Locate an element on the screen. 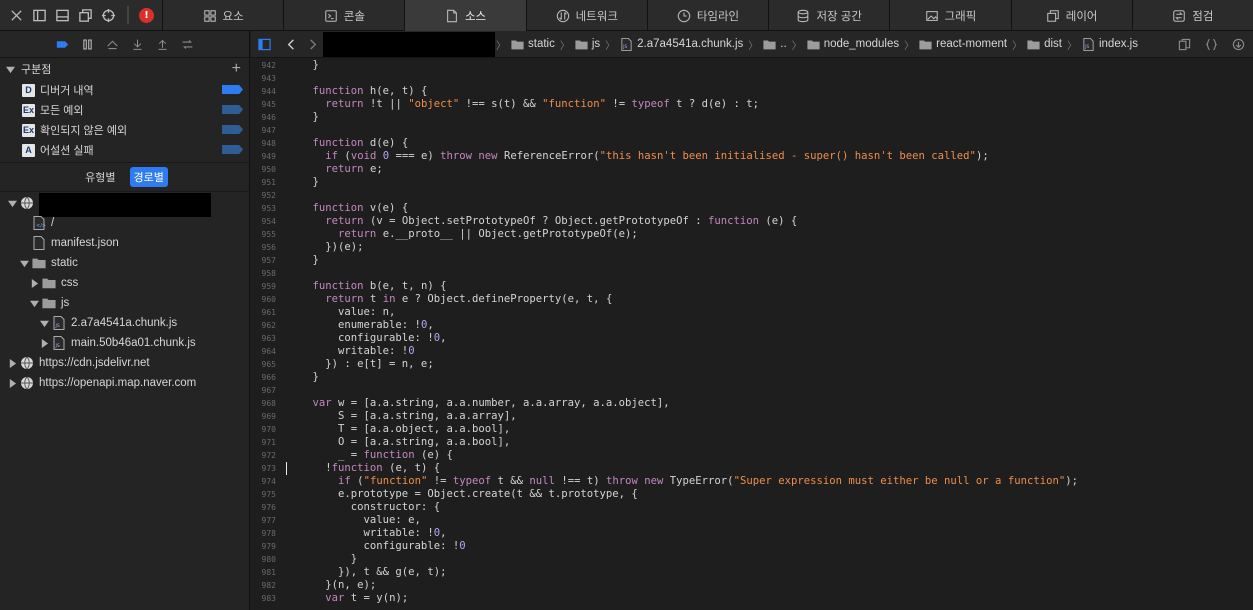  line-number: 973 is located at coordinates (263, 468).